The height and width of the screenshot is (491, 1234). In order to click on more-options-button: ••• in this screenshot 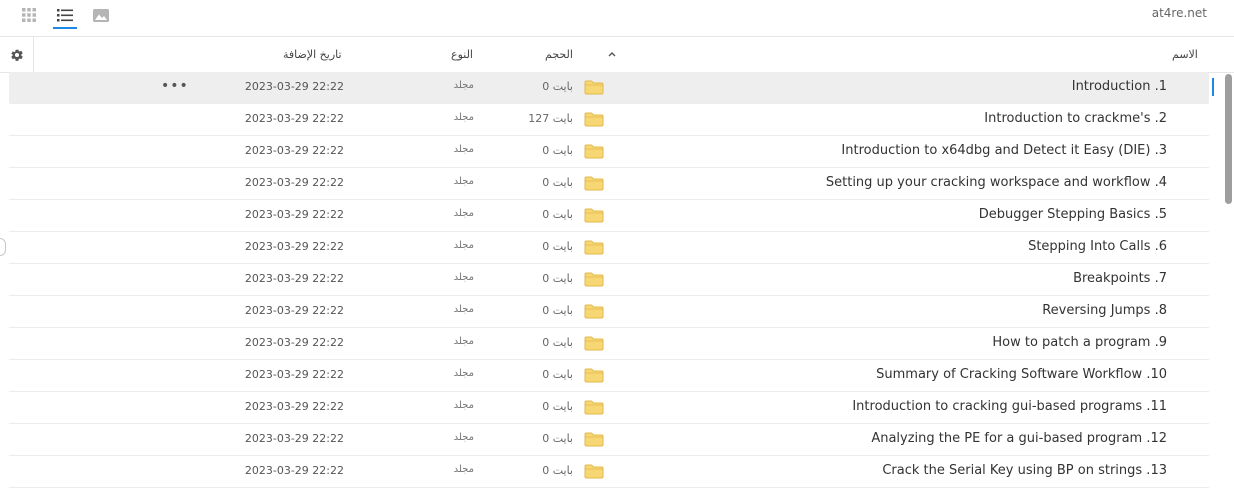, I will do `click(175, 86)`.